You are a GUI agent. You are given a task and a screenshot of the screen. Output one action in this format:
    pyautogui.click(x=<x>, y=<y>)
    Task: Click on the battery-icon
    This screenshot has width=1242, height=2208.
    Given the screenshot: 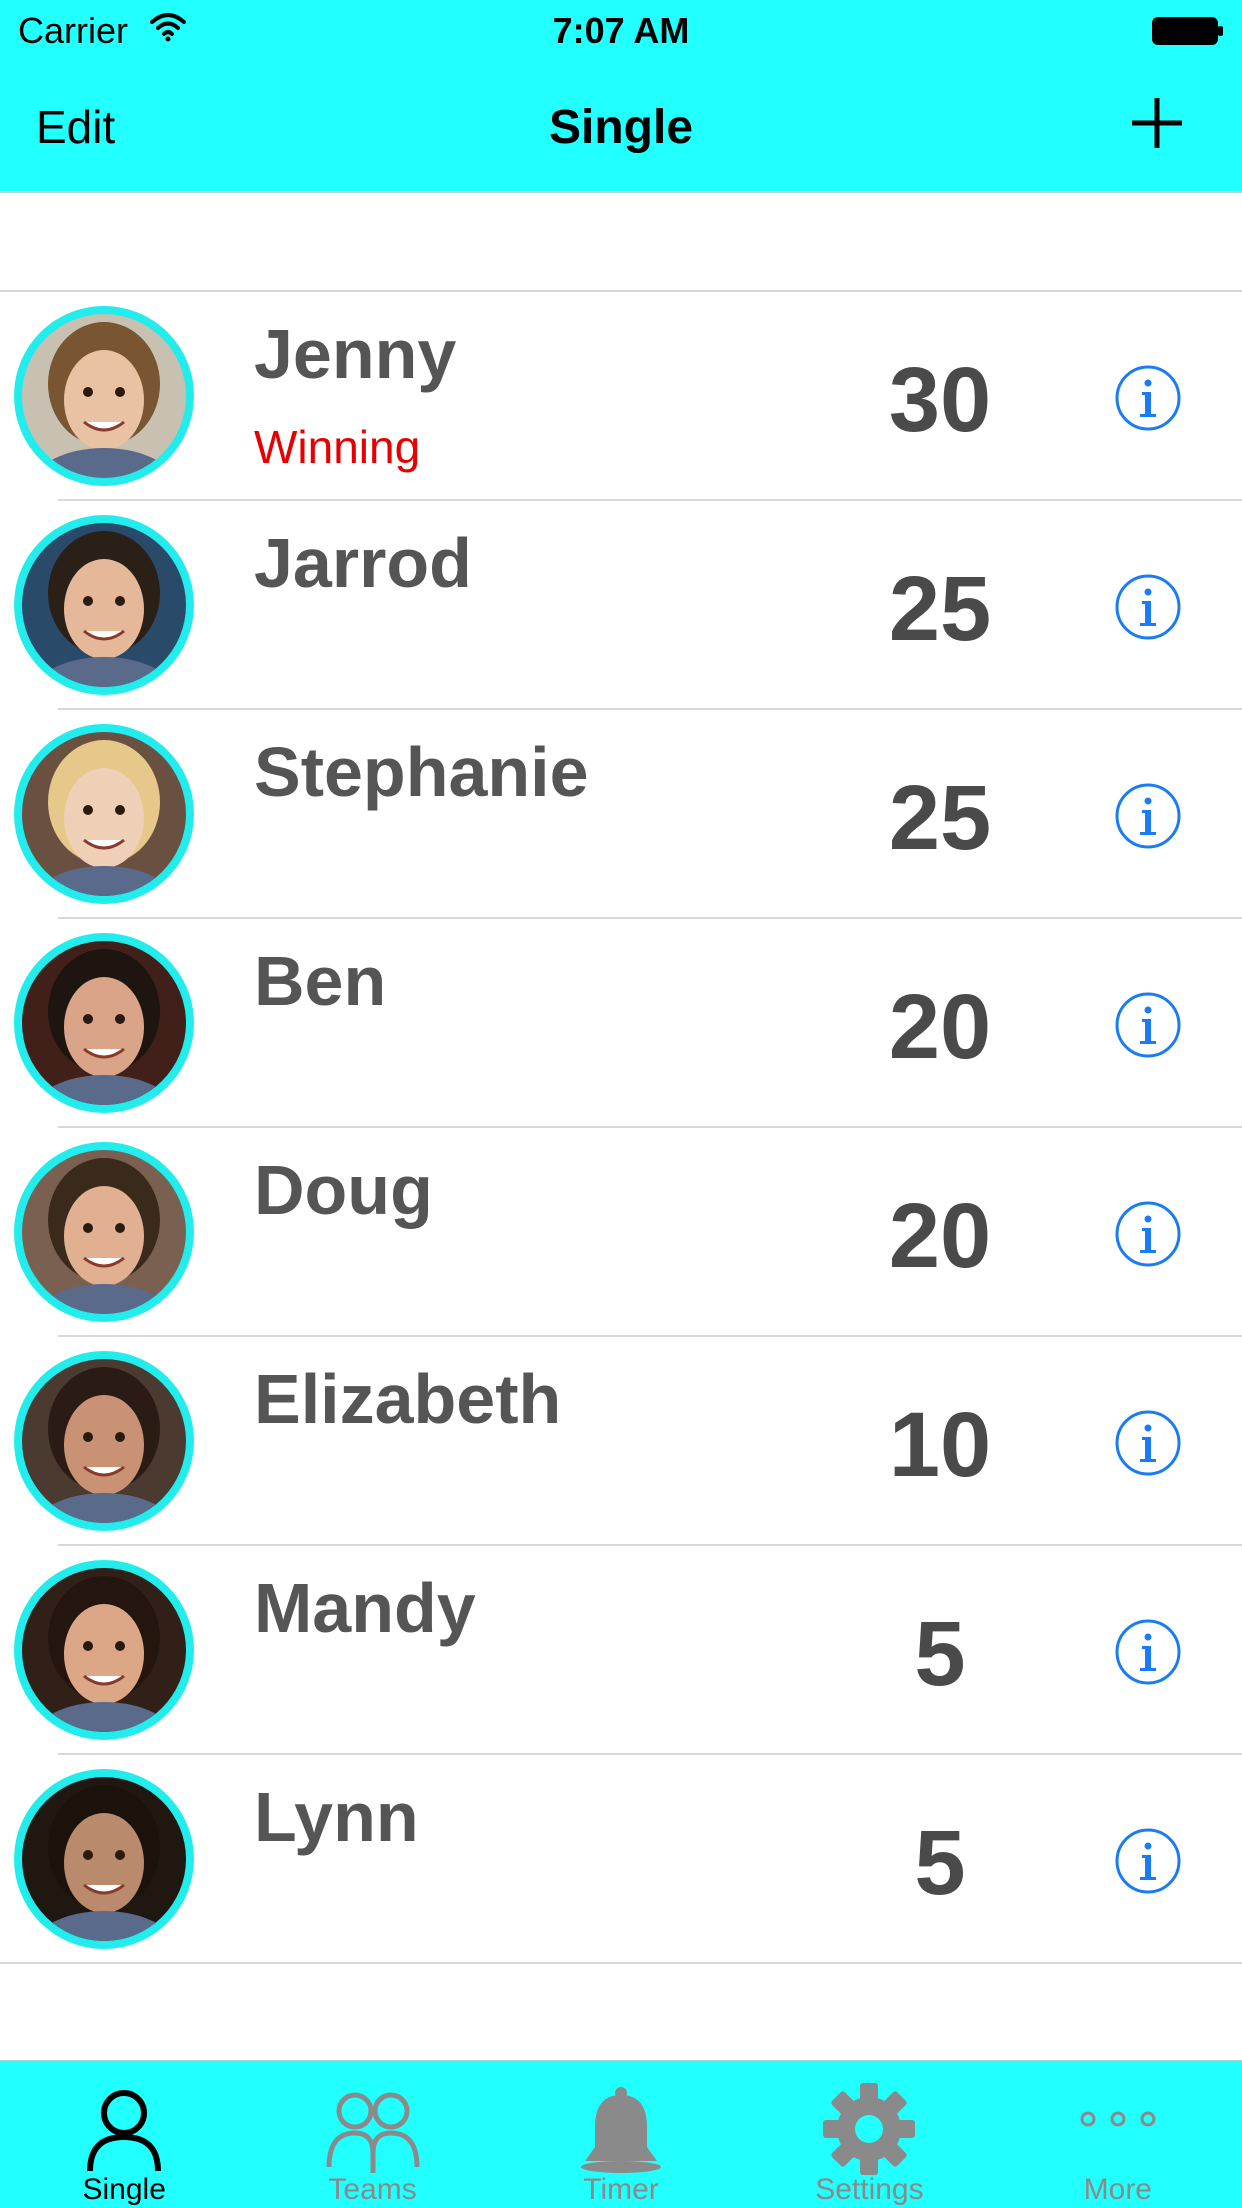 What is the action you would take?
    pyautogui.click(x=1187, y=31)
    